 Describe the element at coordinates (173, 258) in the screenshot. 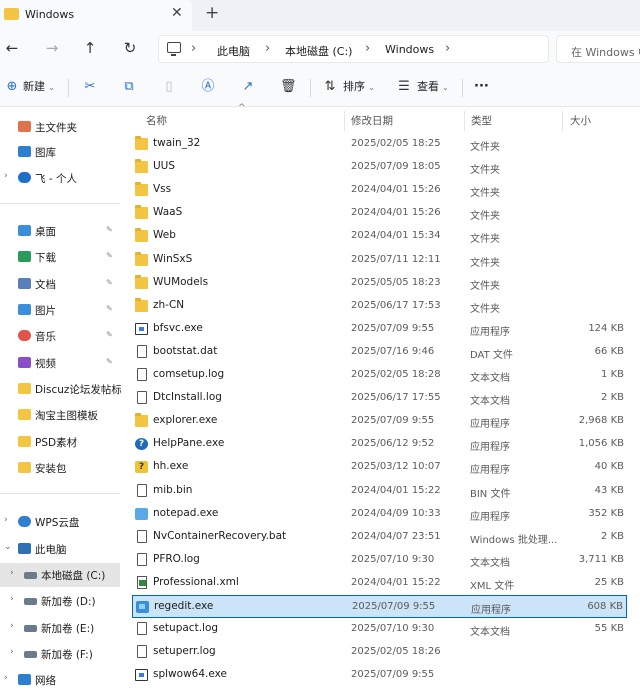

I see `file-name: WinSxS` at that location.